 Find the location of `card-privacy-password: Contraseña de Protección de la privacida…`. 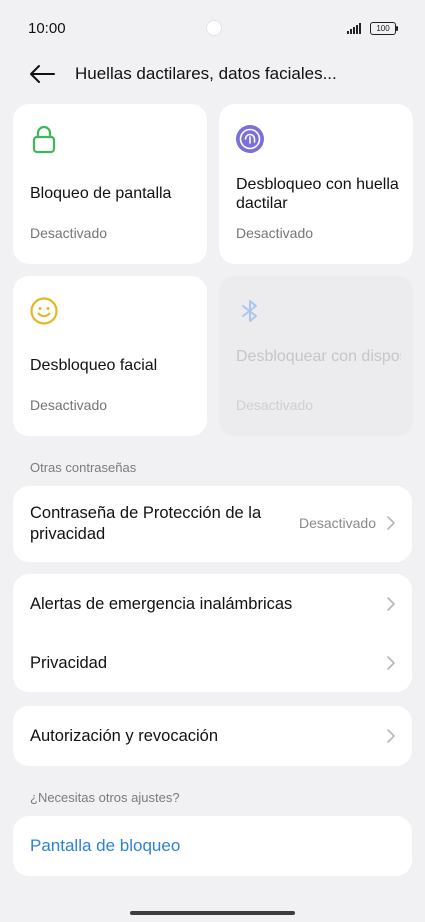

card-privacy-password: Contraseña de Protección de la privacida… is located at coordinates (212, 524).